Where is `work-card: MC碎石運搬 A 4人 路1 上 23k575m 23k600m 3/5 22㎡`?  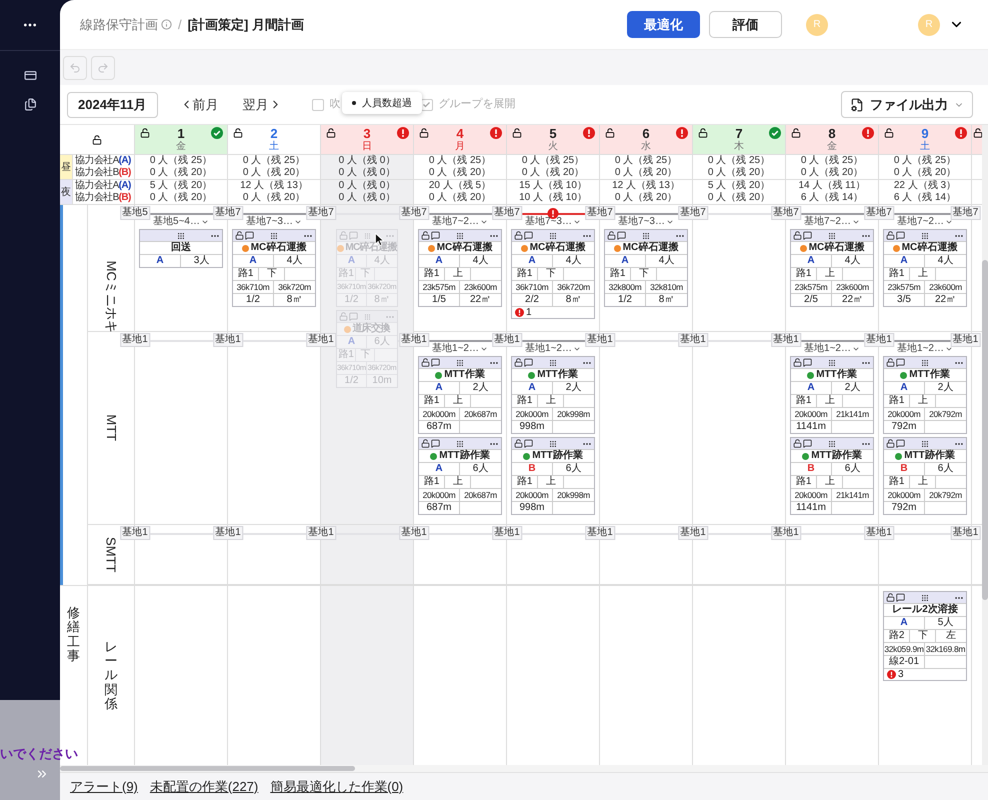 work-card: MC碎石運搬 A 4人 路1 上 23k575m 23k600m 3/5 22㎡ is located at coordinates (925, 268).